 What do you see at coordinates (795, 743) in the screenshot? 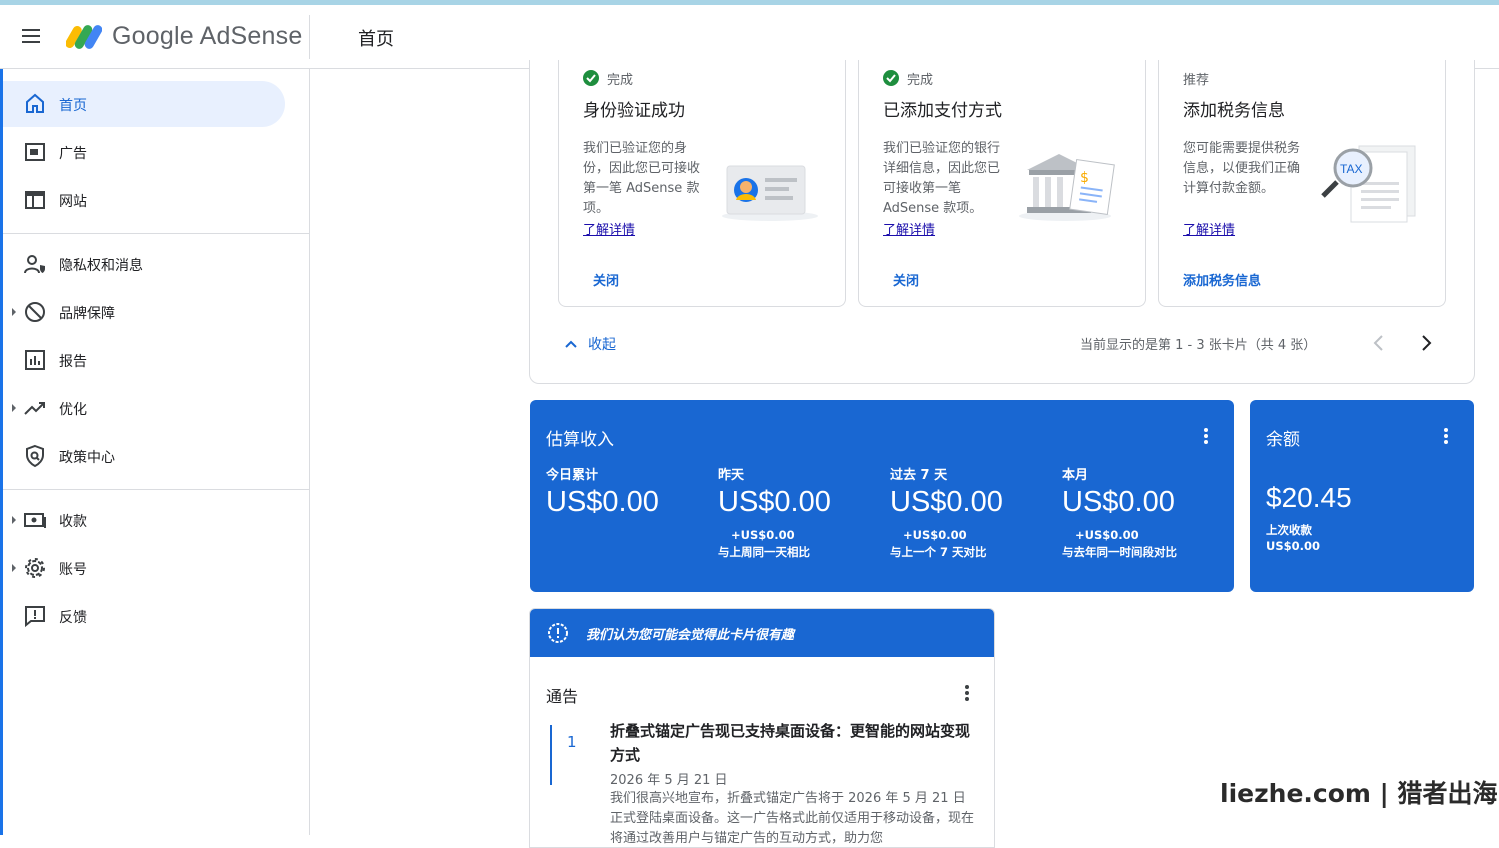
I see `announcement-headline: 折叠式锚定广告现已支持桌面设备：更智能的网站变现方式` at bounding box center [795, 743].